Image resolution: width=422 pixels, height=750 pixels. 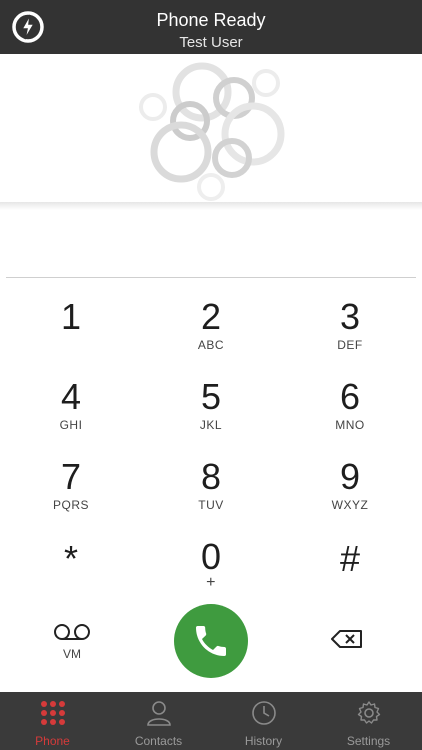 I want to click on key-5: 5 JKL, so click(x=211, y=414).